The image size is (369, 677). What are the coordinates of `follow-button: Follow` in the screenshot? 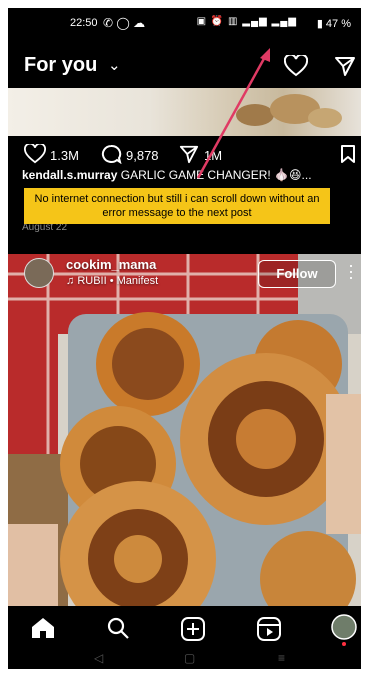 It's located at (297, 274).